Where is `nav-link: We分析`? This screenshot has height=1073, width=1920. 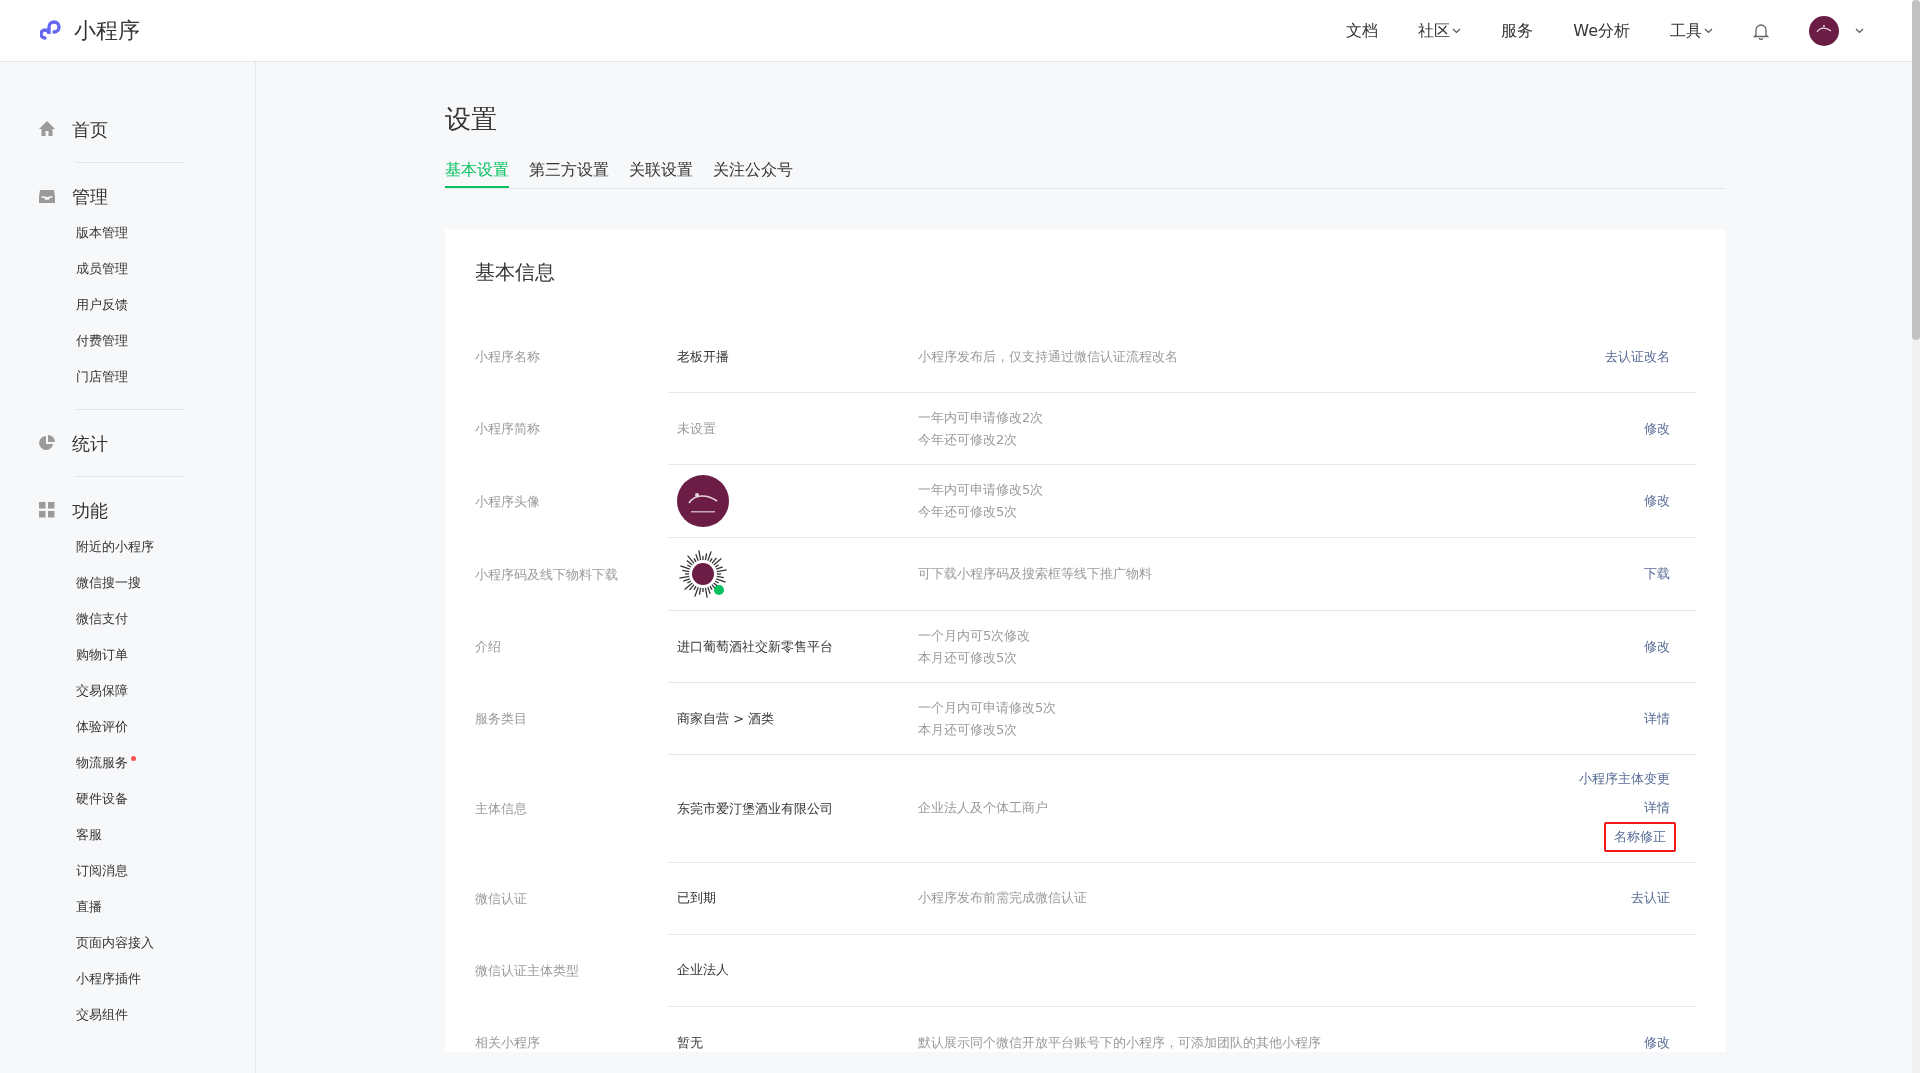 nav-link: We分析 is located at coordinates (1601, 30).